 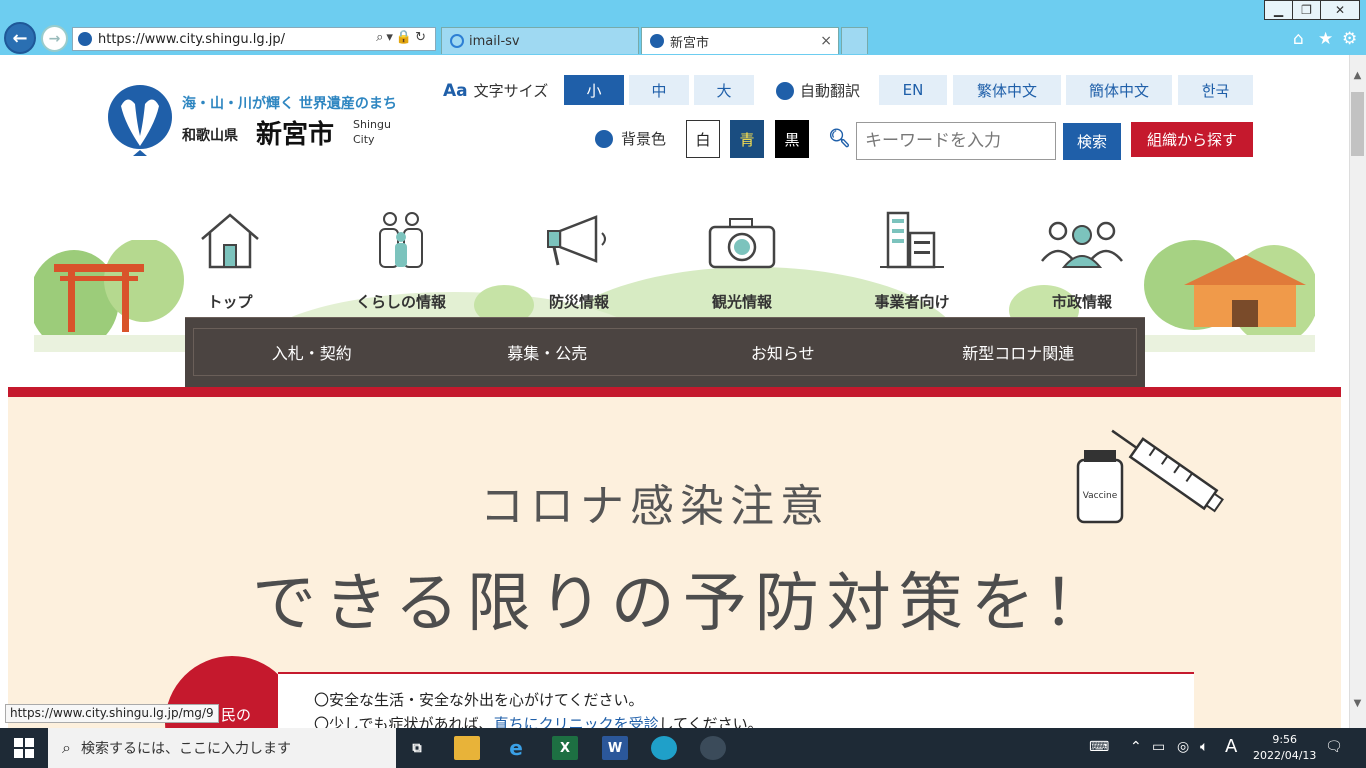 What do you see at coordinates (1099, 747) in the screenshot?
I see `keyboard-icon: ⌨` at bounding box center [1099, 747].